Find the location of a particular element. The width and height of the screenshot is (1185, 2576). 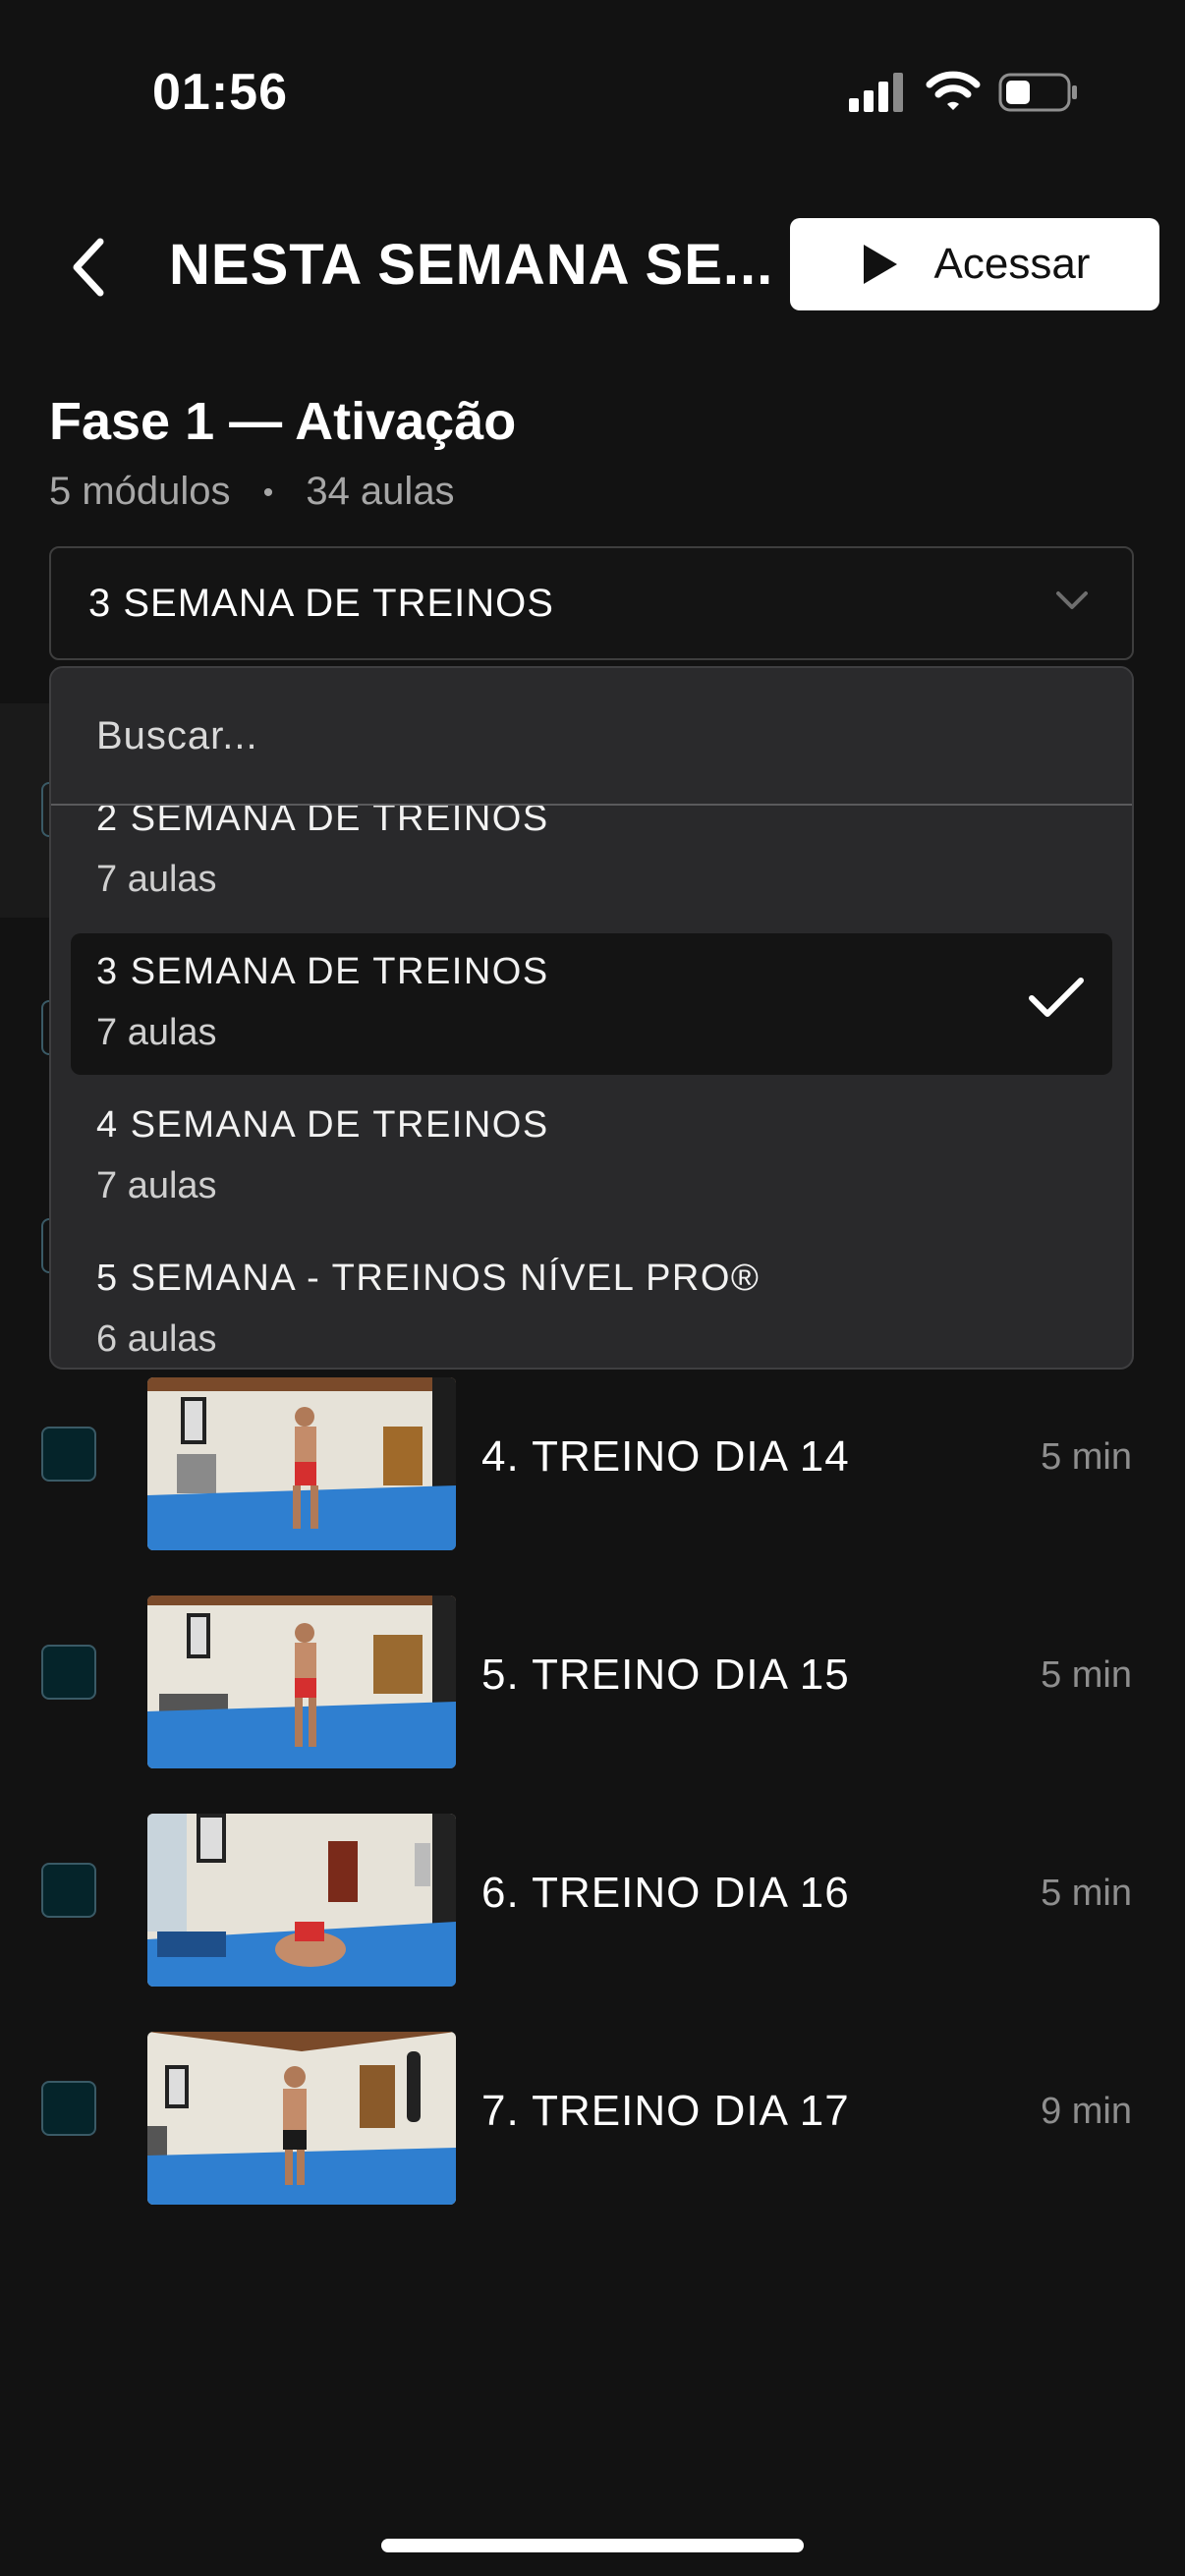

dropdown-option: 5 SEMANA - TREINOS NÍVEL PRO® 6 aulas is located at coordinates (592, 1304).